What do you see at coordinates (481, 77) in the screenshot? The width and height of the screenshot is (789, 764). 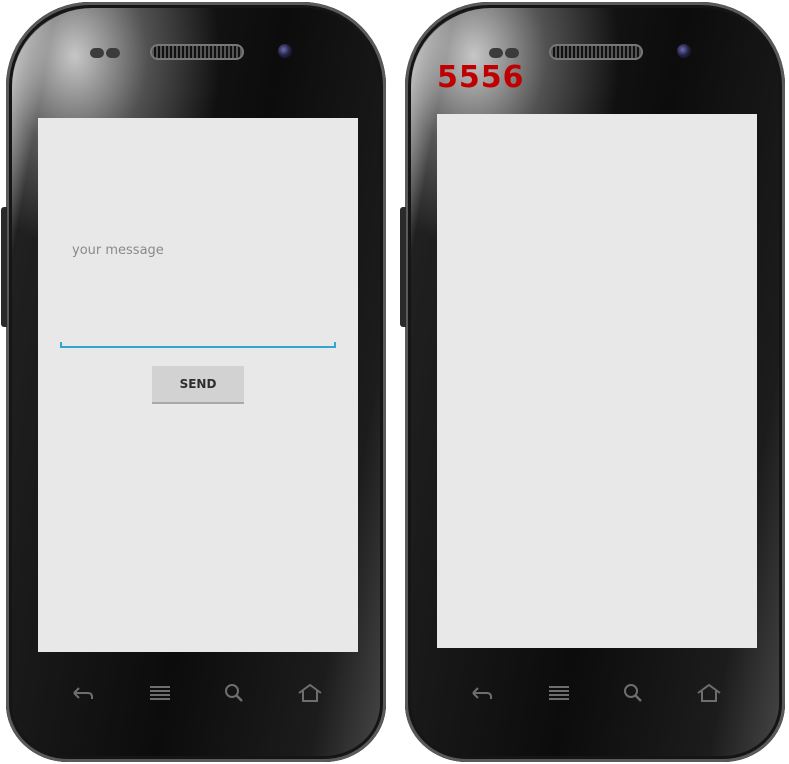 I see `emulator-port-label: 5556` at bounding box center [481, 77].